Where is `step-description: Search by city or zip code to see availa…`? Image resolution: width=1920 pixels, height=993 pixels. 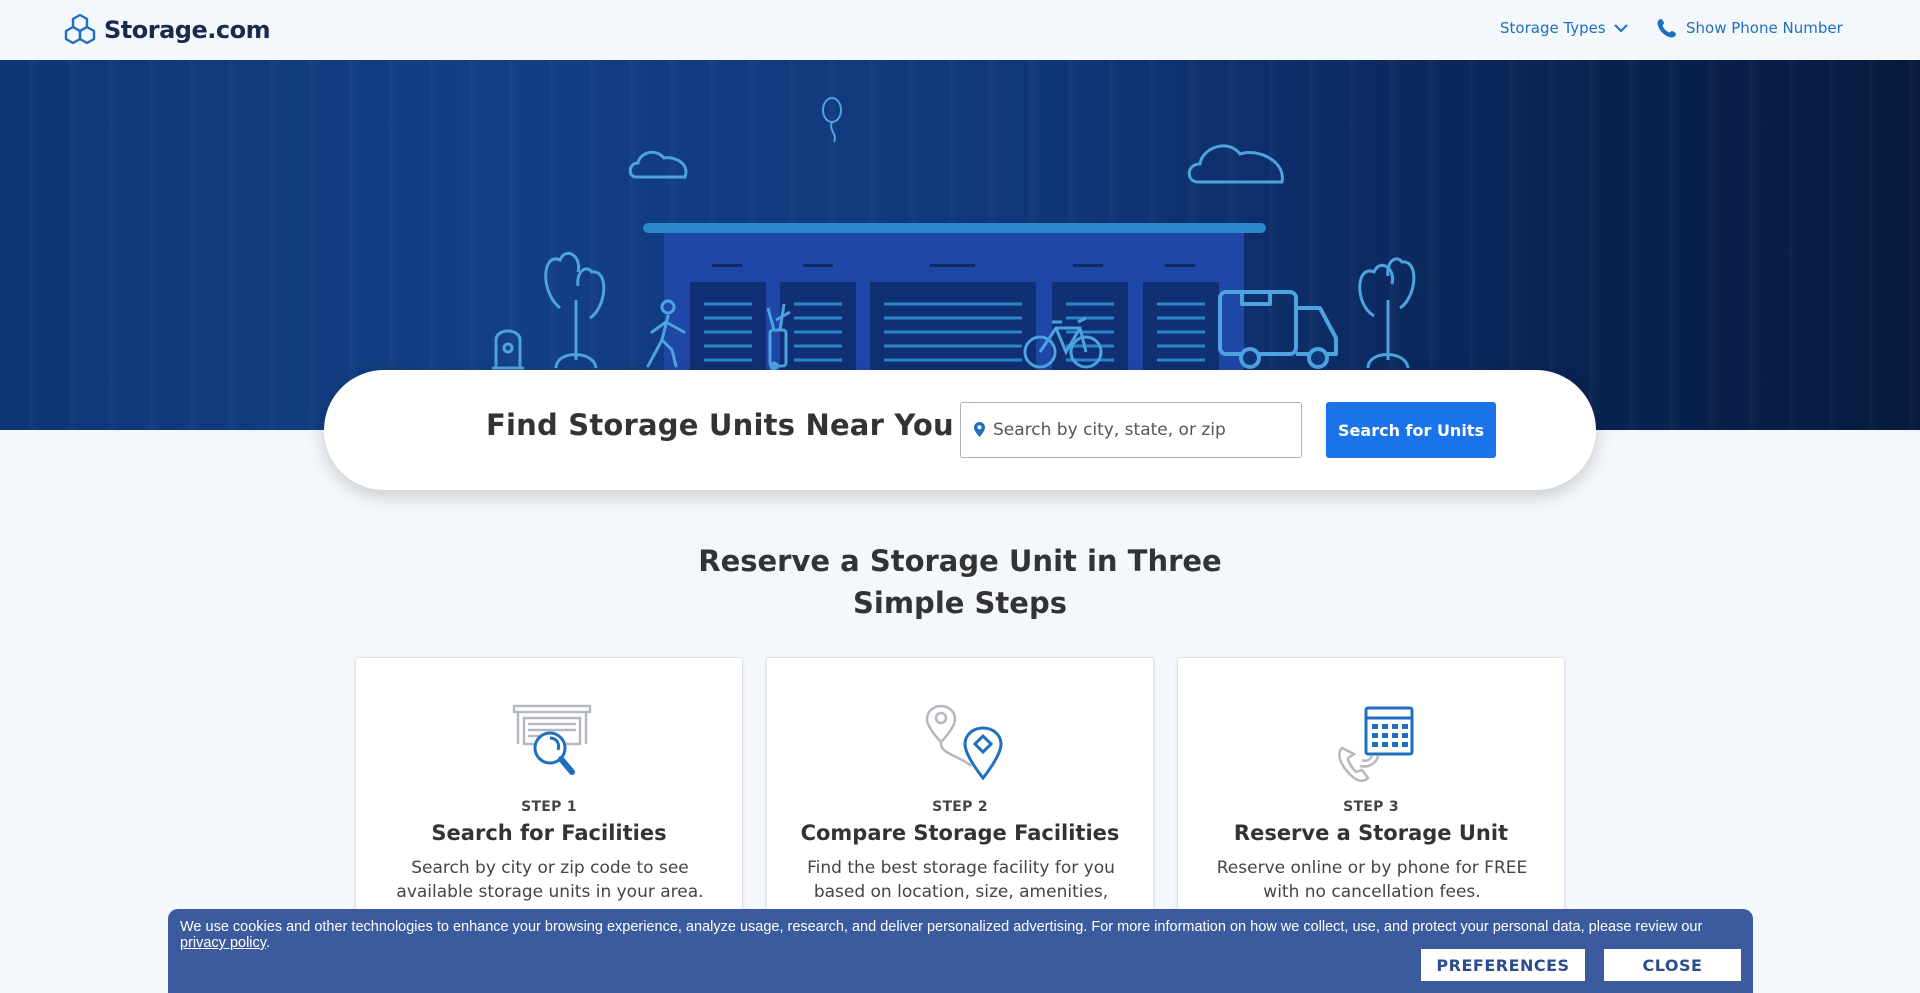 step-description: Search by city or zip code to see availa… is located at coordinates (550, 880).